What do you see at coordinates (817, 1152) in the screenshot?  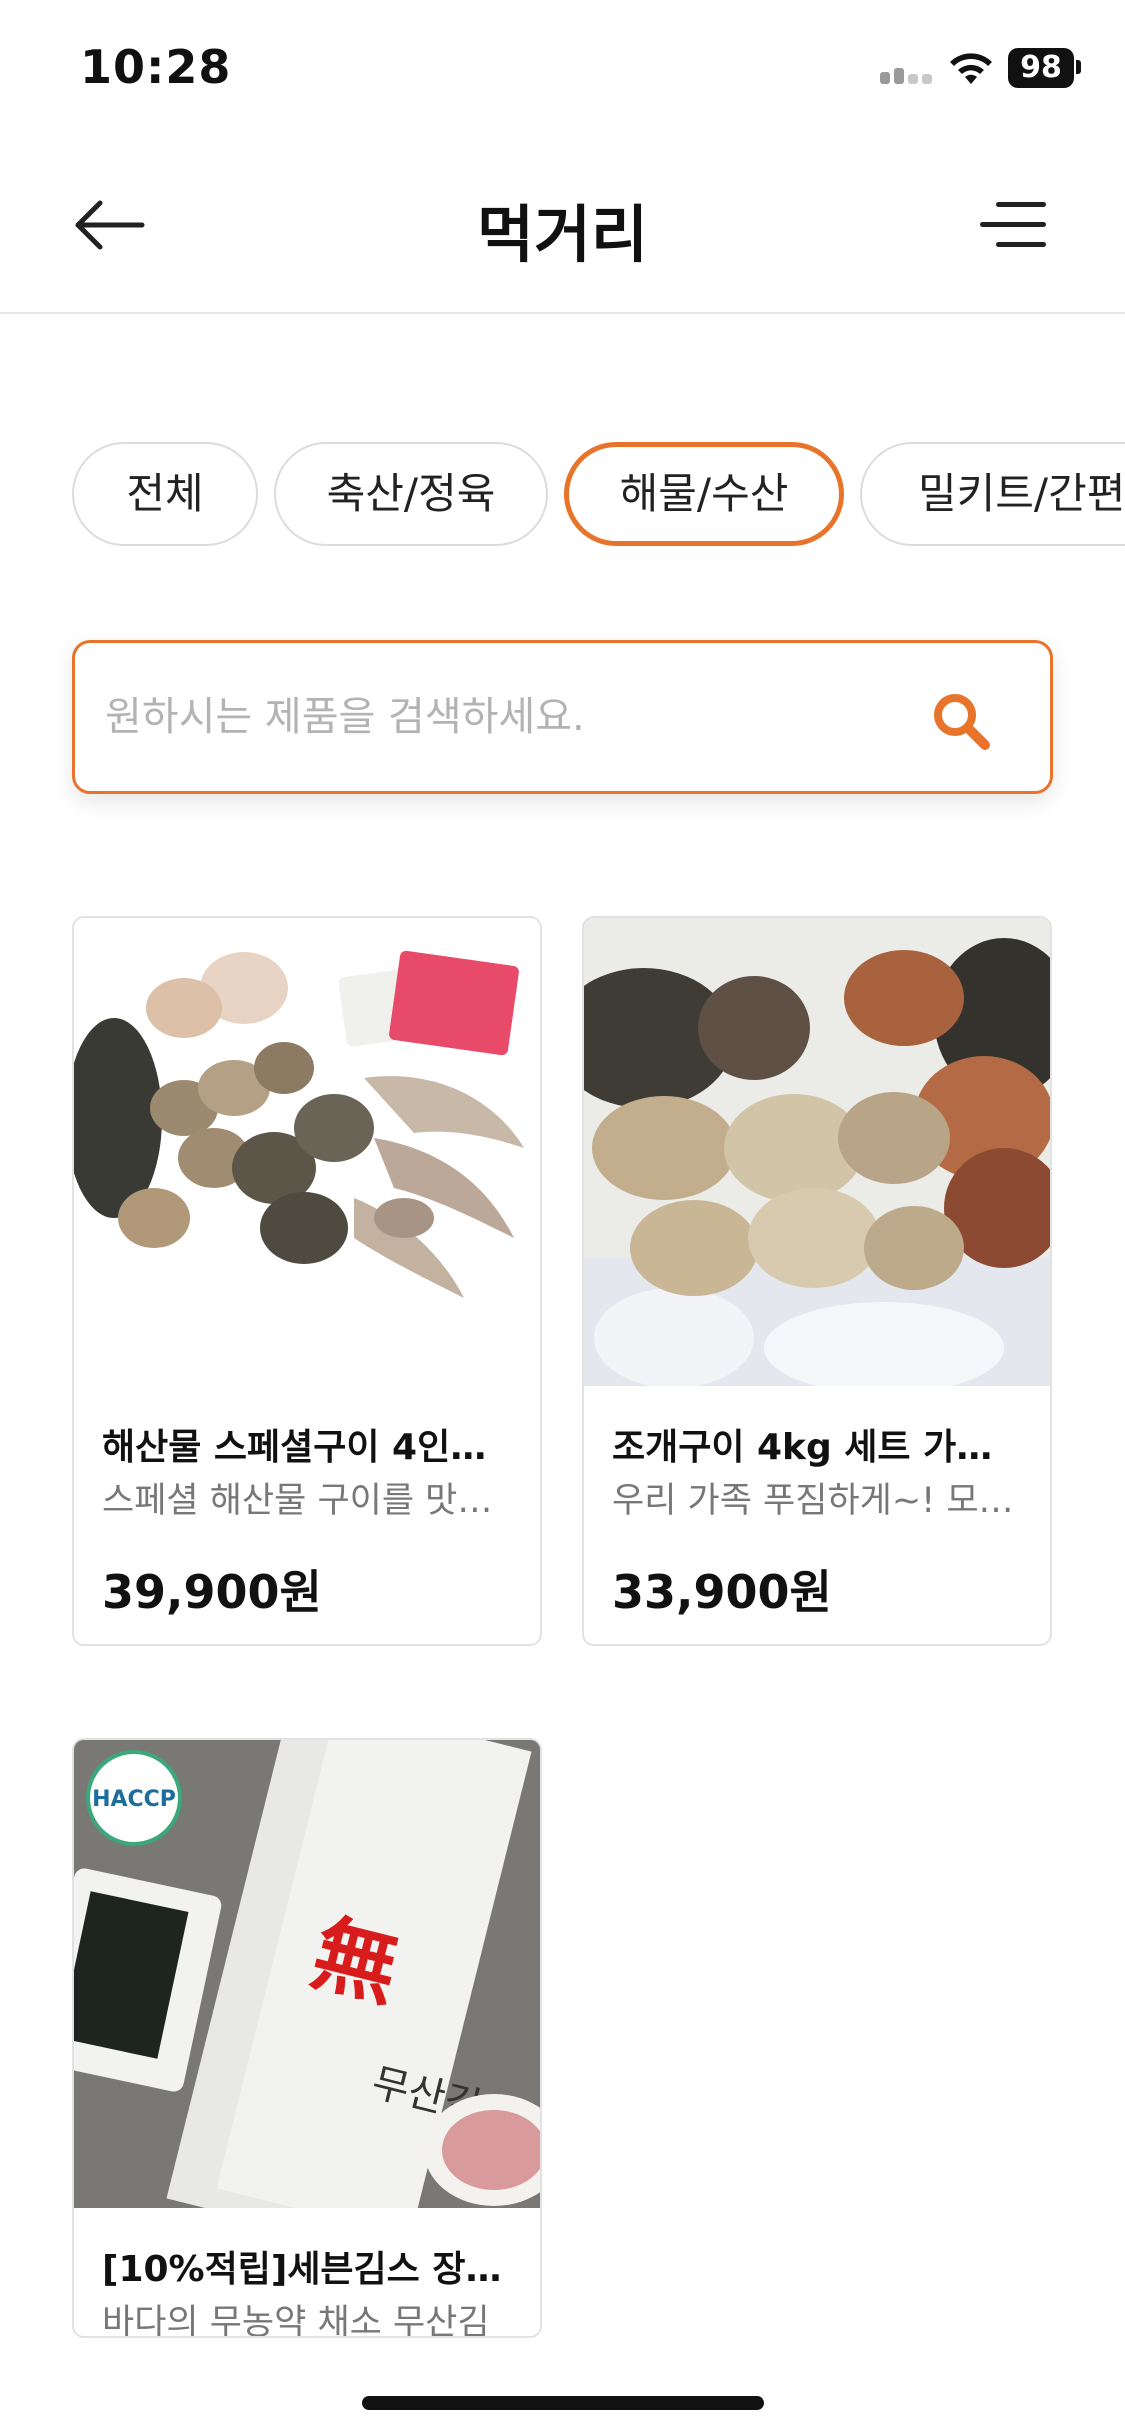 I see `product-image-clams` at bounding box center [817, 1152].